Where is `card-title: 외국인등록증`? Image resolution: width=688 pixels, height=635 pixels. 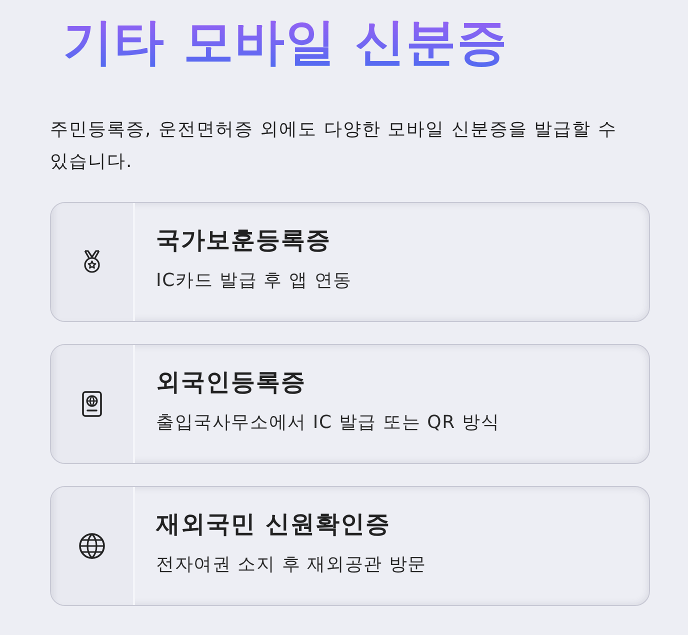
card-title: 외국인등록증 is located at coordinates (231, 382).